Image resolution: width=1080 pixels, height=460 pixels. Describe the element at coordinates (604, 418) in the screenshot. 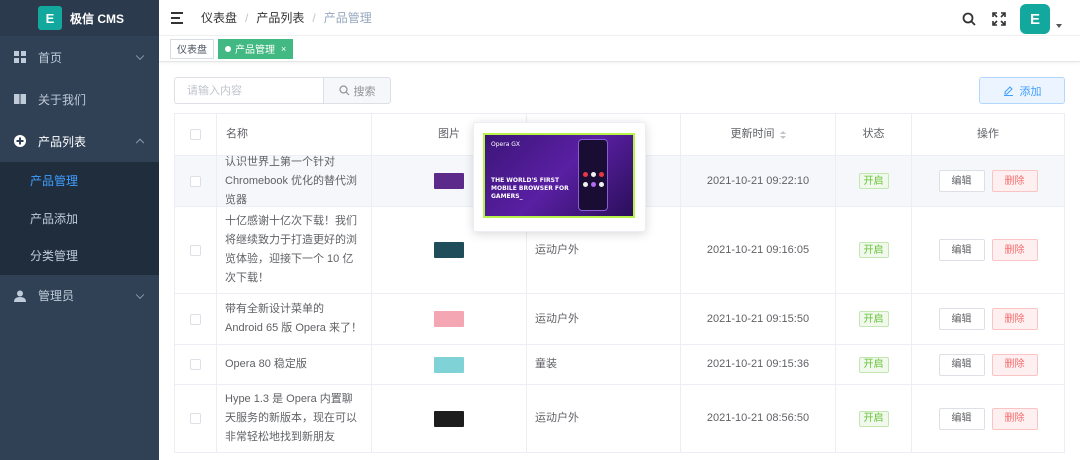

I see `product-category: 运动户外` at that location.